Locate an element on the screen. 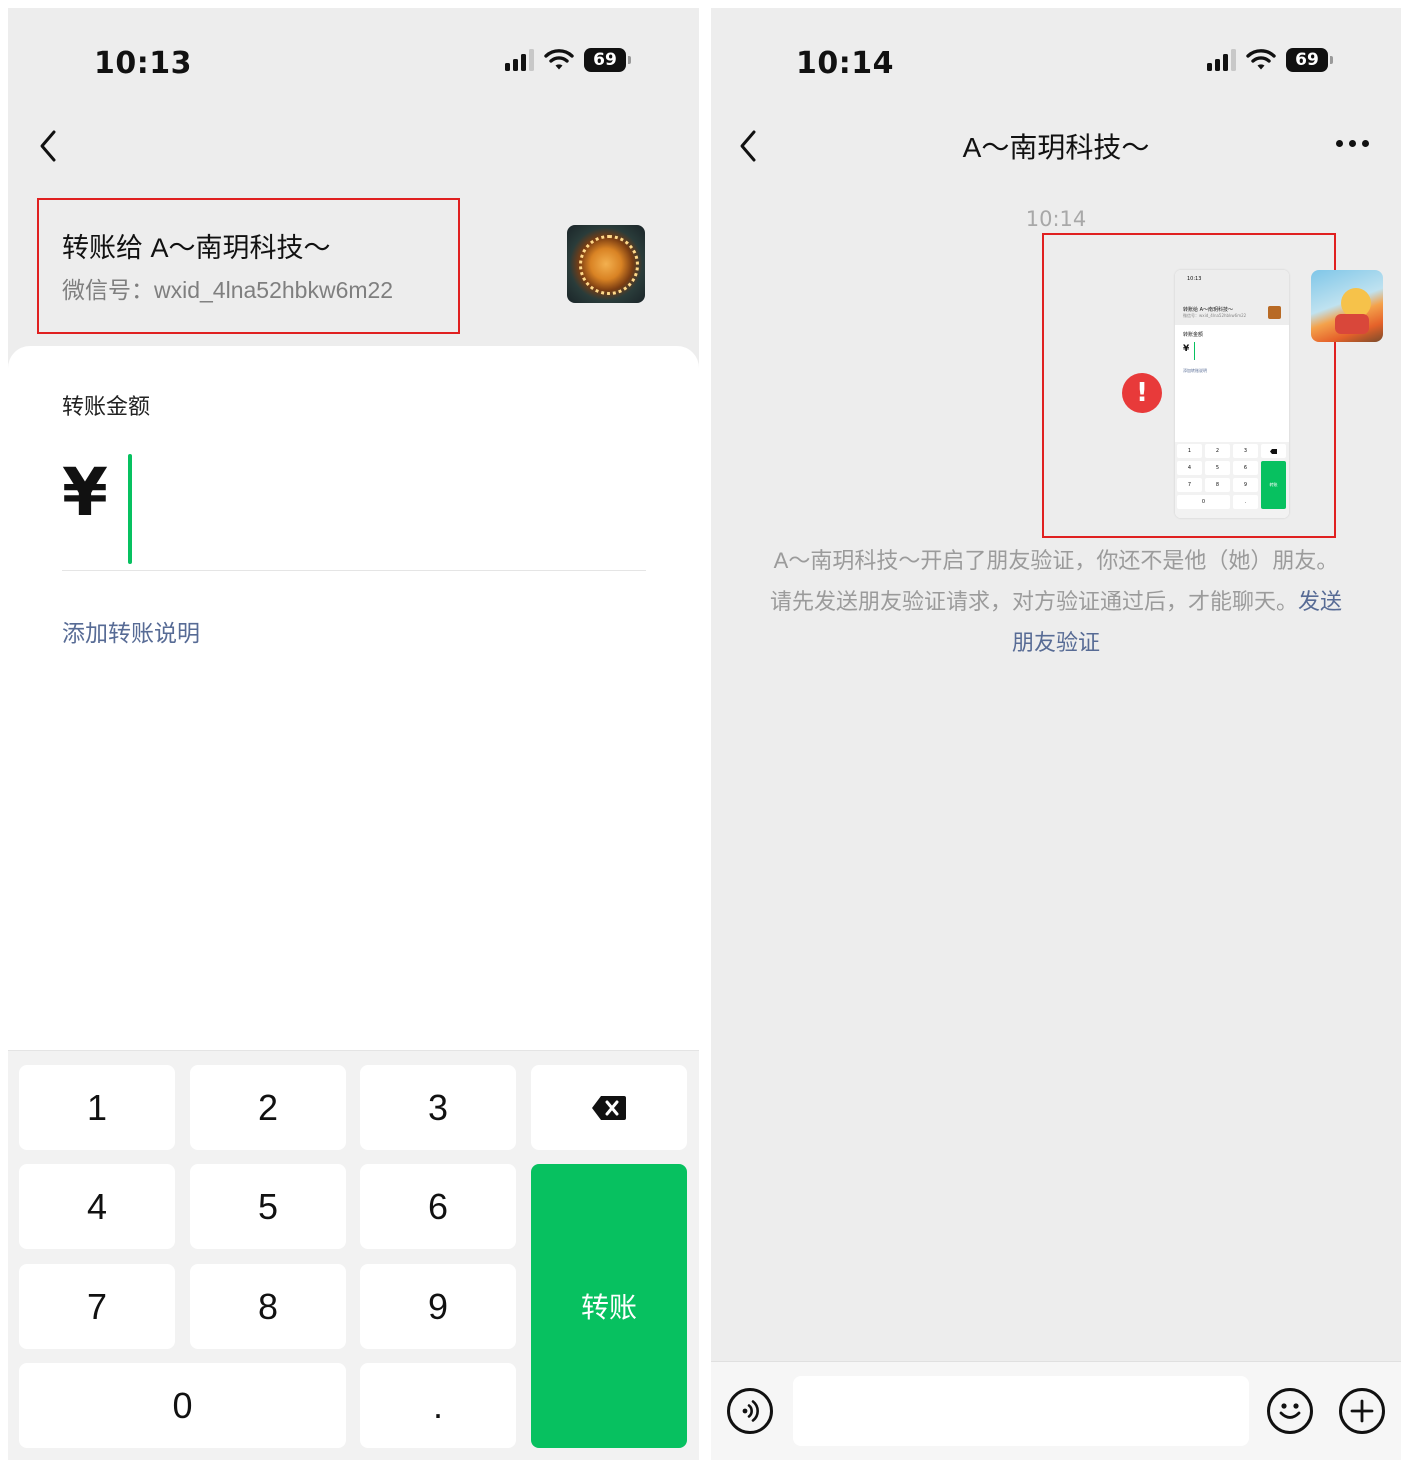 This screenshot has width=1413, height=1460. chat-input-bar is located at coordinates (1056, 1410).